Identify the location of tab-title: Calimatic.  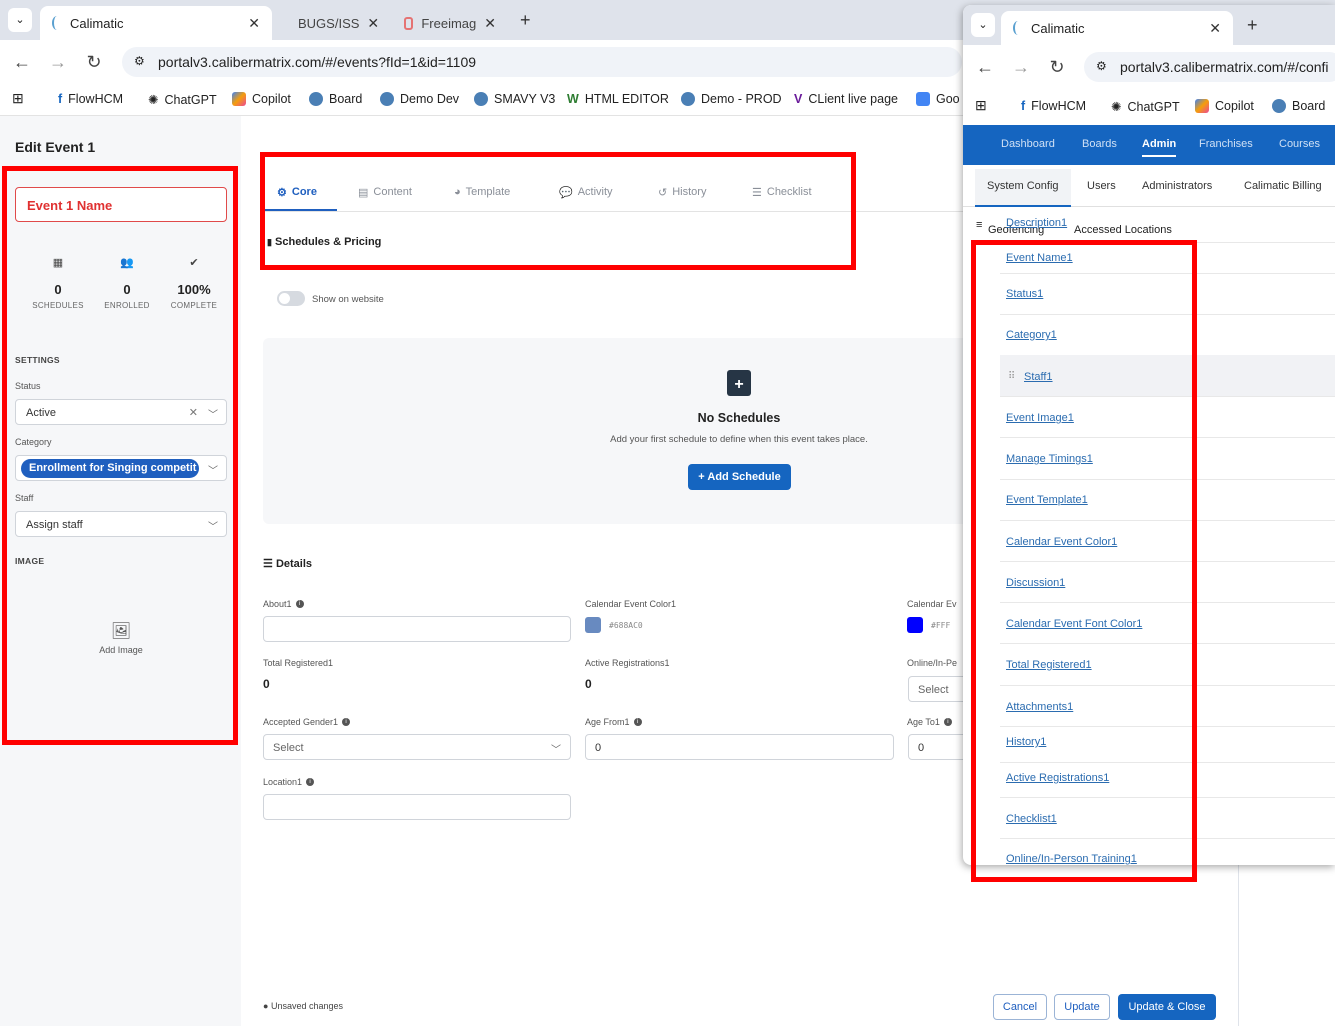
(97, 23).